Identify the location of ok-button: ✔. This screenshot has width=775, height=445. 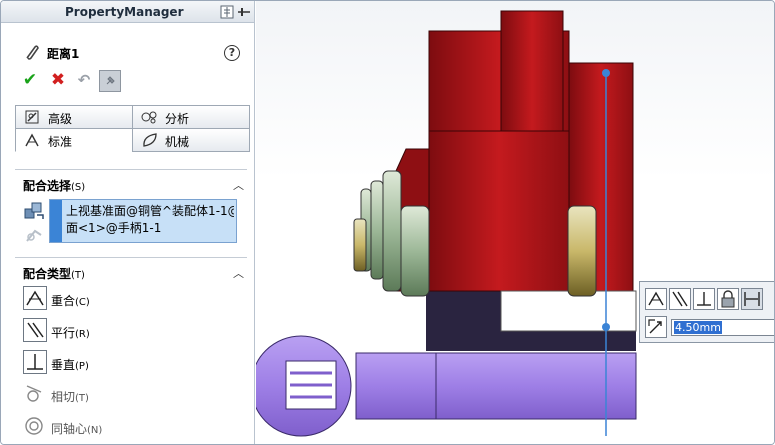
(30, 80).